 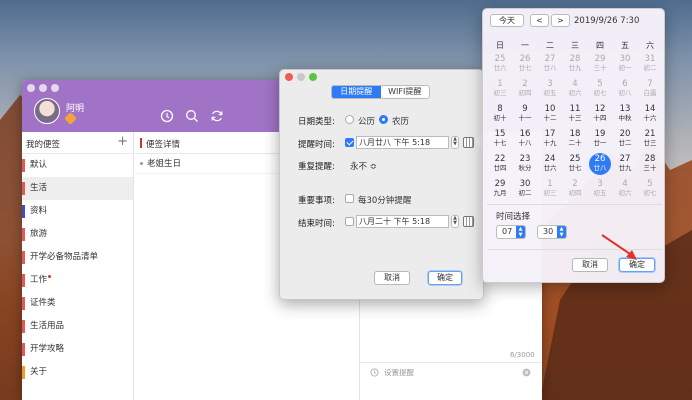 I want to click on calendar-day: 20 廿二, so click(x=625, y=139).